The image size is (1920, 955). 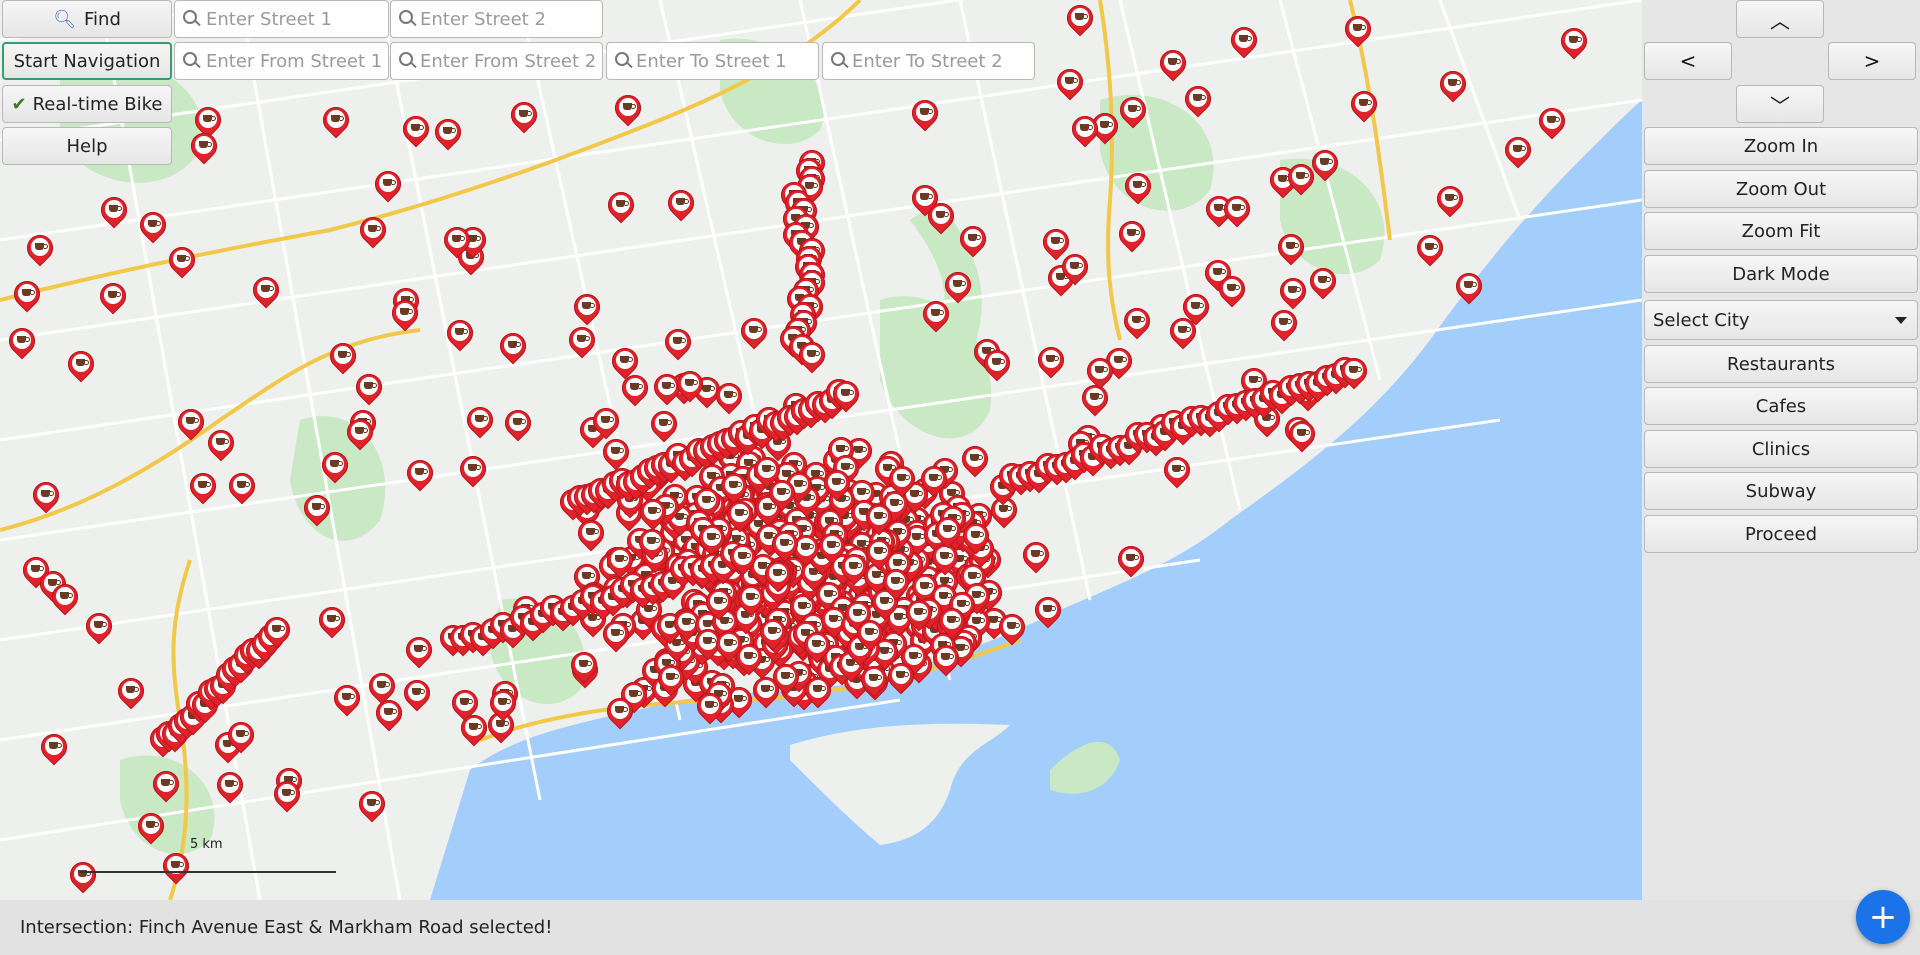 I want to click on pan-up-button: ︿, so click(x=1780, y=19).